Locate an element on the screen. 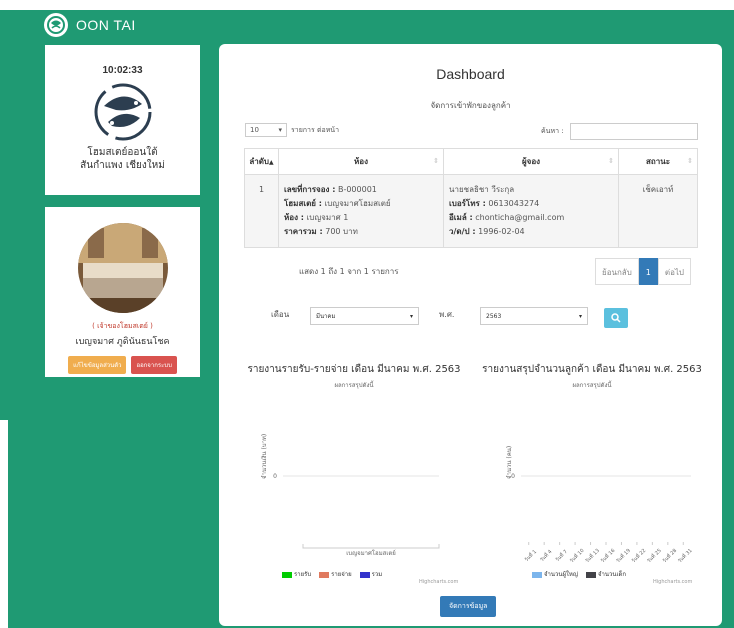 This screenshot has height=628, width=734. shop-logo-icon is located at coordinates (123, 112).